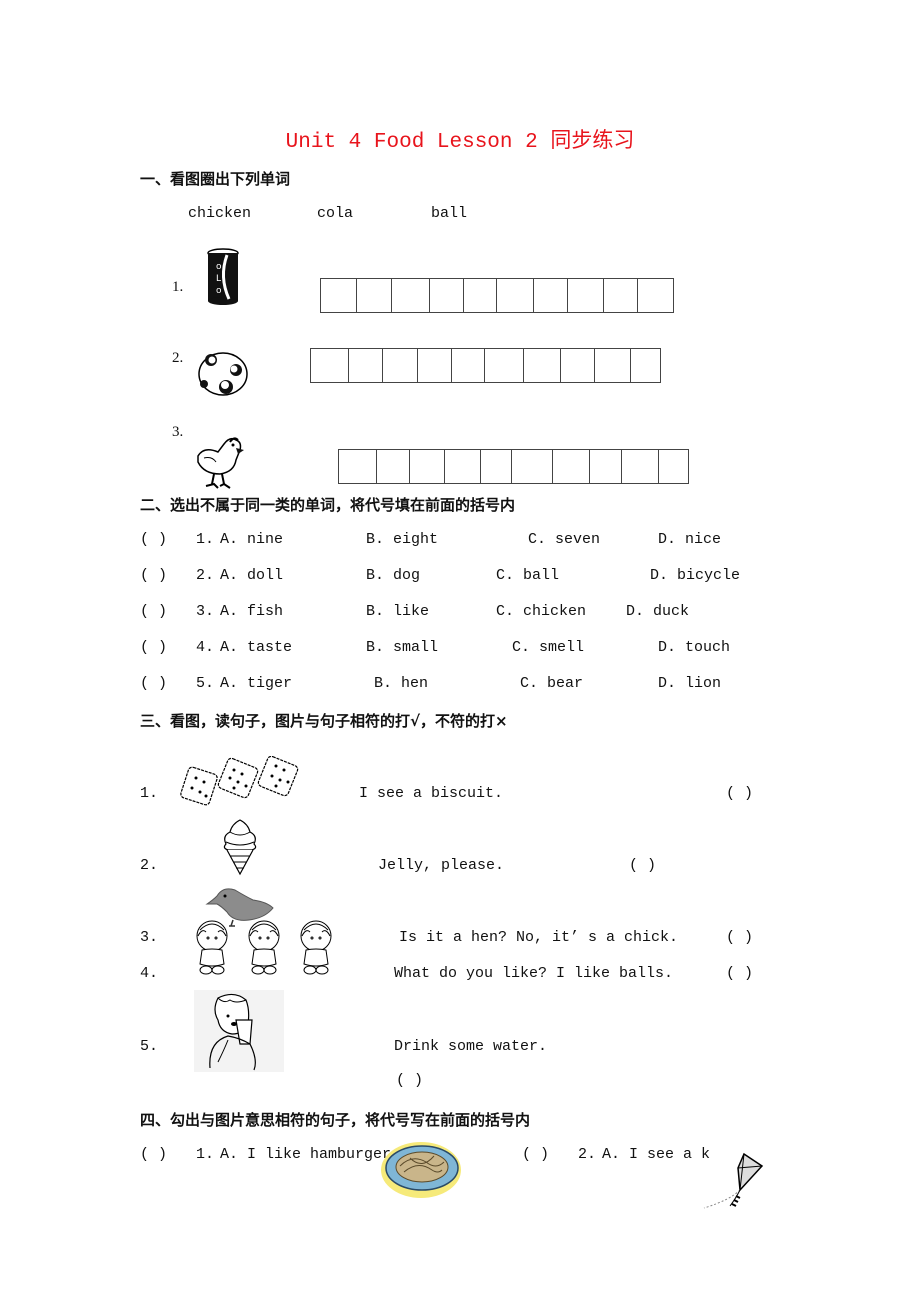  What do you see at coordinates (252, 539) in the screenshot?
I see `option-a: A. nine` at bounding box center [252, 539].